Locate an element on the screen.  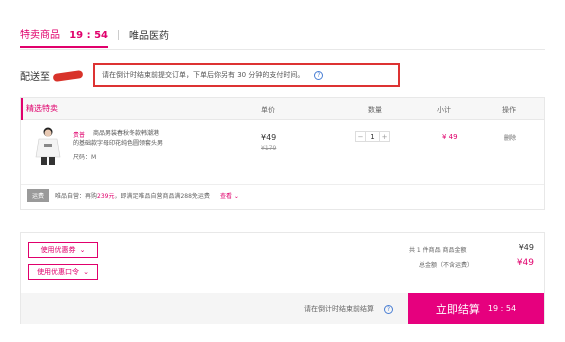
use-code-button: 使用优惠口令 ⌄ is located at coordinates (63, 272).